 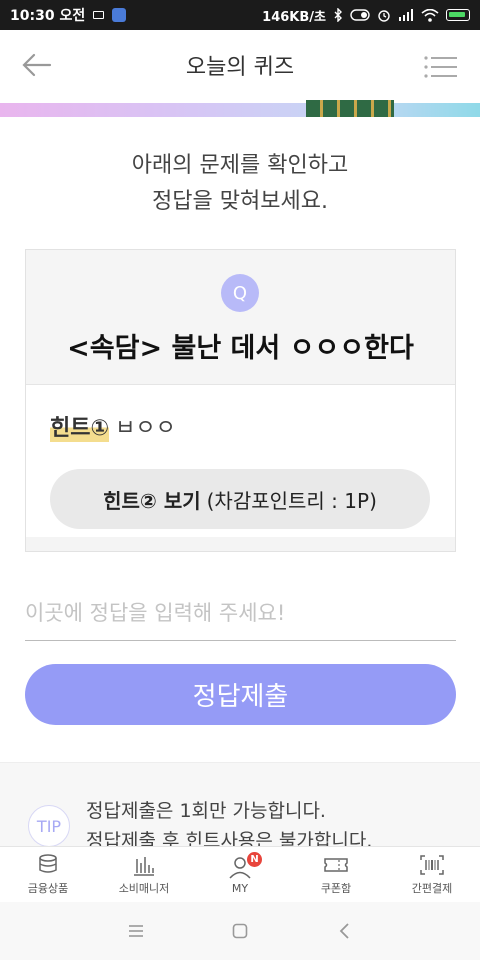 What do you see at coordinates (145, 428) in the screenshot?
I see `hint1-value: ㅂㅇㅇ` at bounding box center [145, 428].